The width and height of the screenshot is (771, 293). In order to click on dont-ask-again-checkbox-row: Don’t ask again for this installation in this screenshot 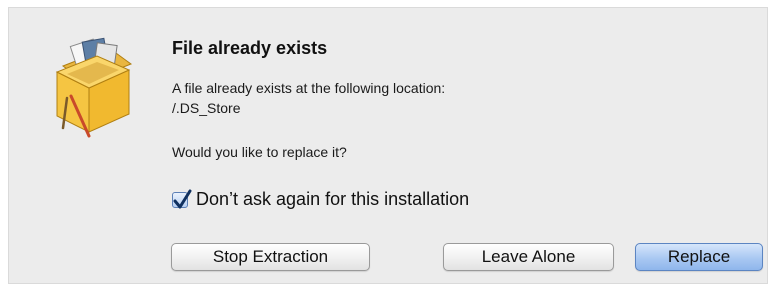, I will do `click(320, 199)`.